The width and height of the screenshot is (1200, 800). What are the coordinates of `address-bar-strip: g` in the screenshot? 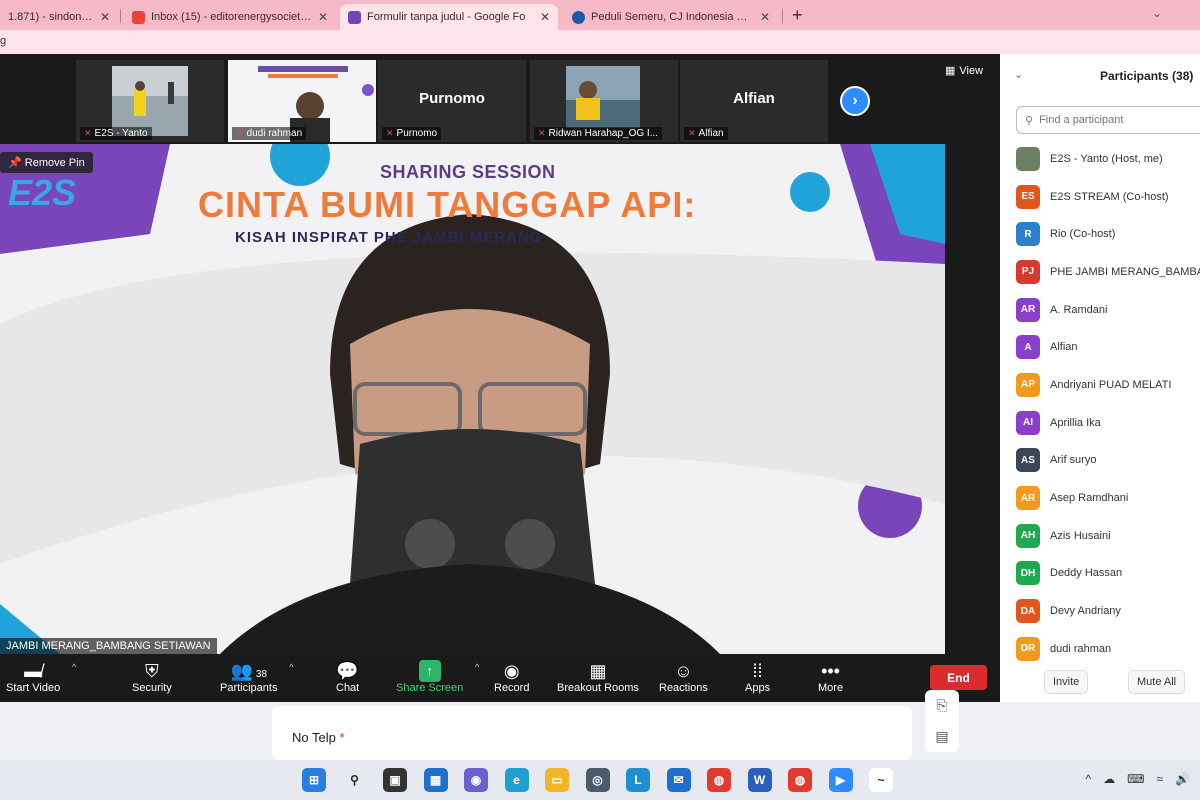 It's located at (600, 42).